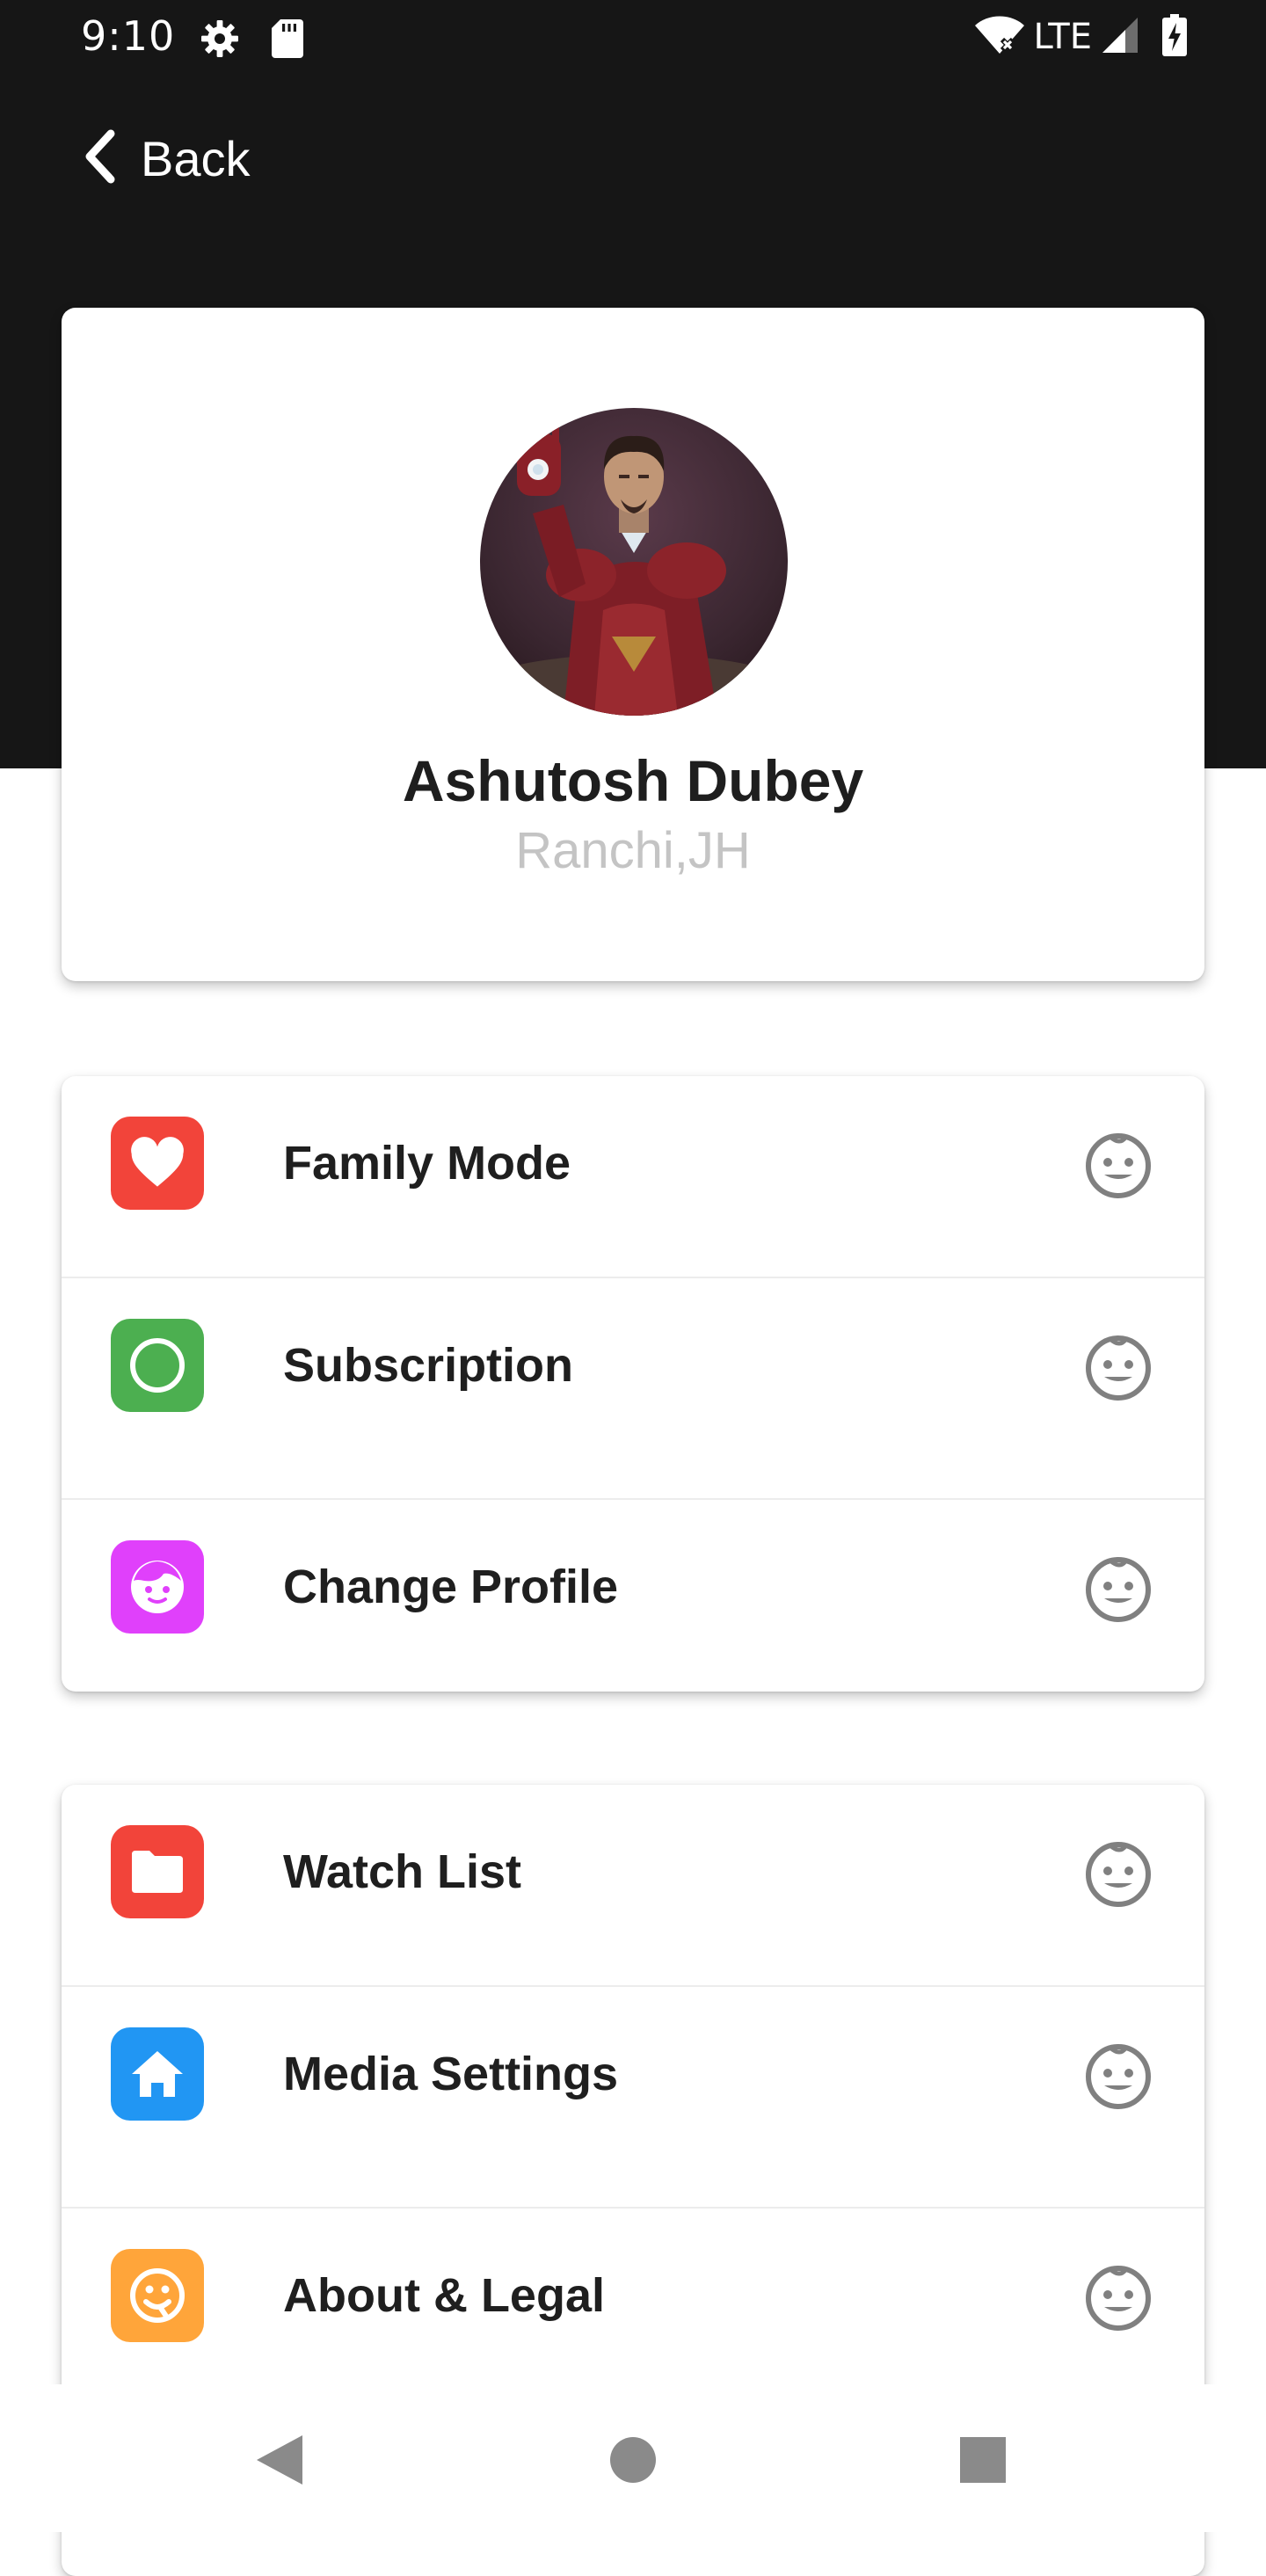 The height and width of the screenshot is (2576, 1266). I want to click on menu-label: About & Legal, so click(444, 2295).